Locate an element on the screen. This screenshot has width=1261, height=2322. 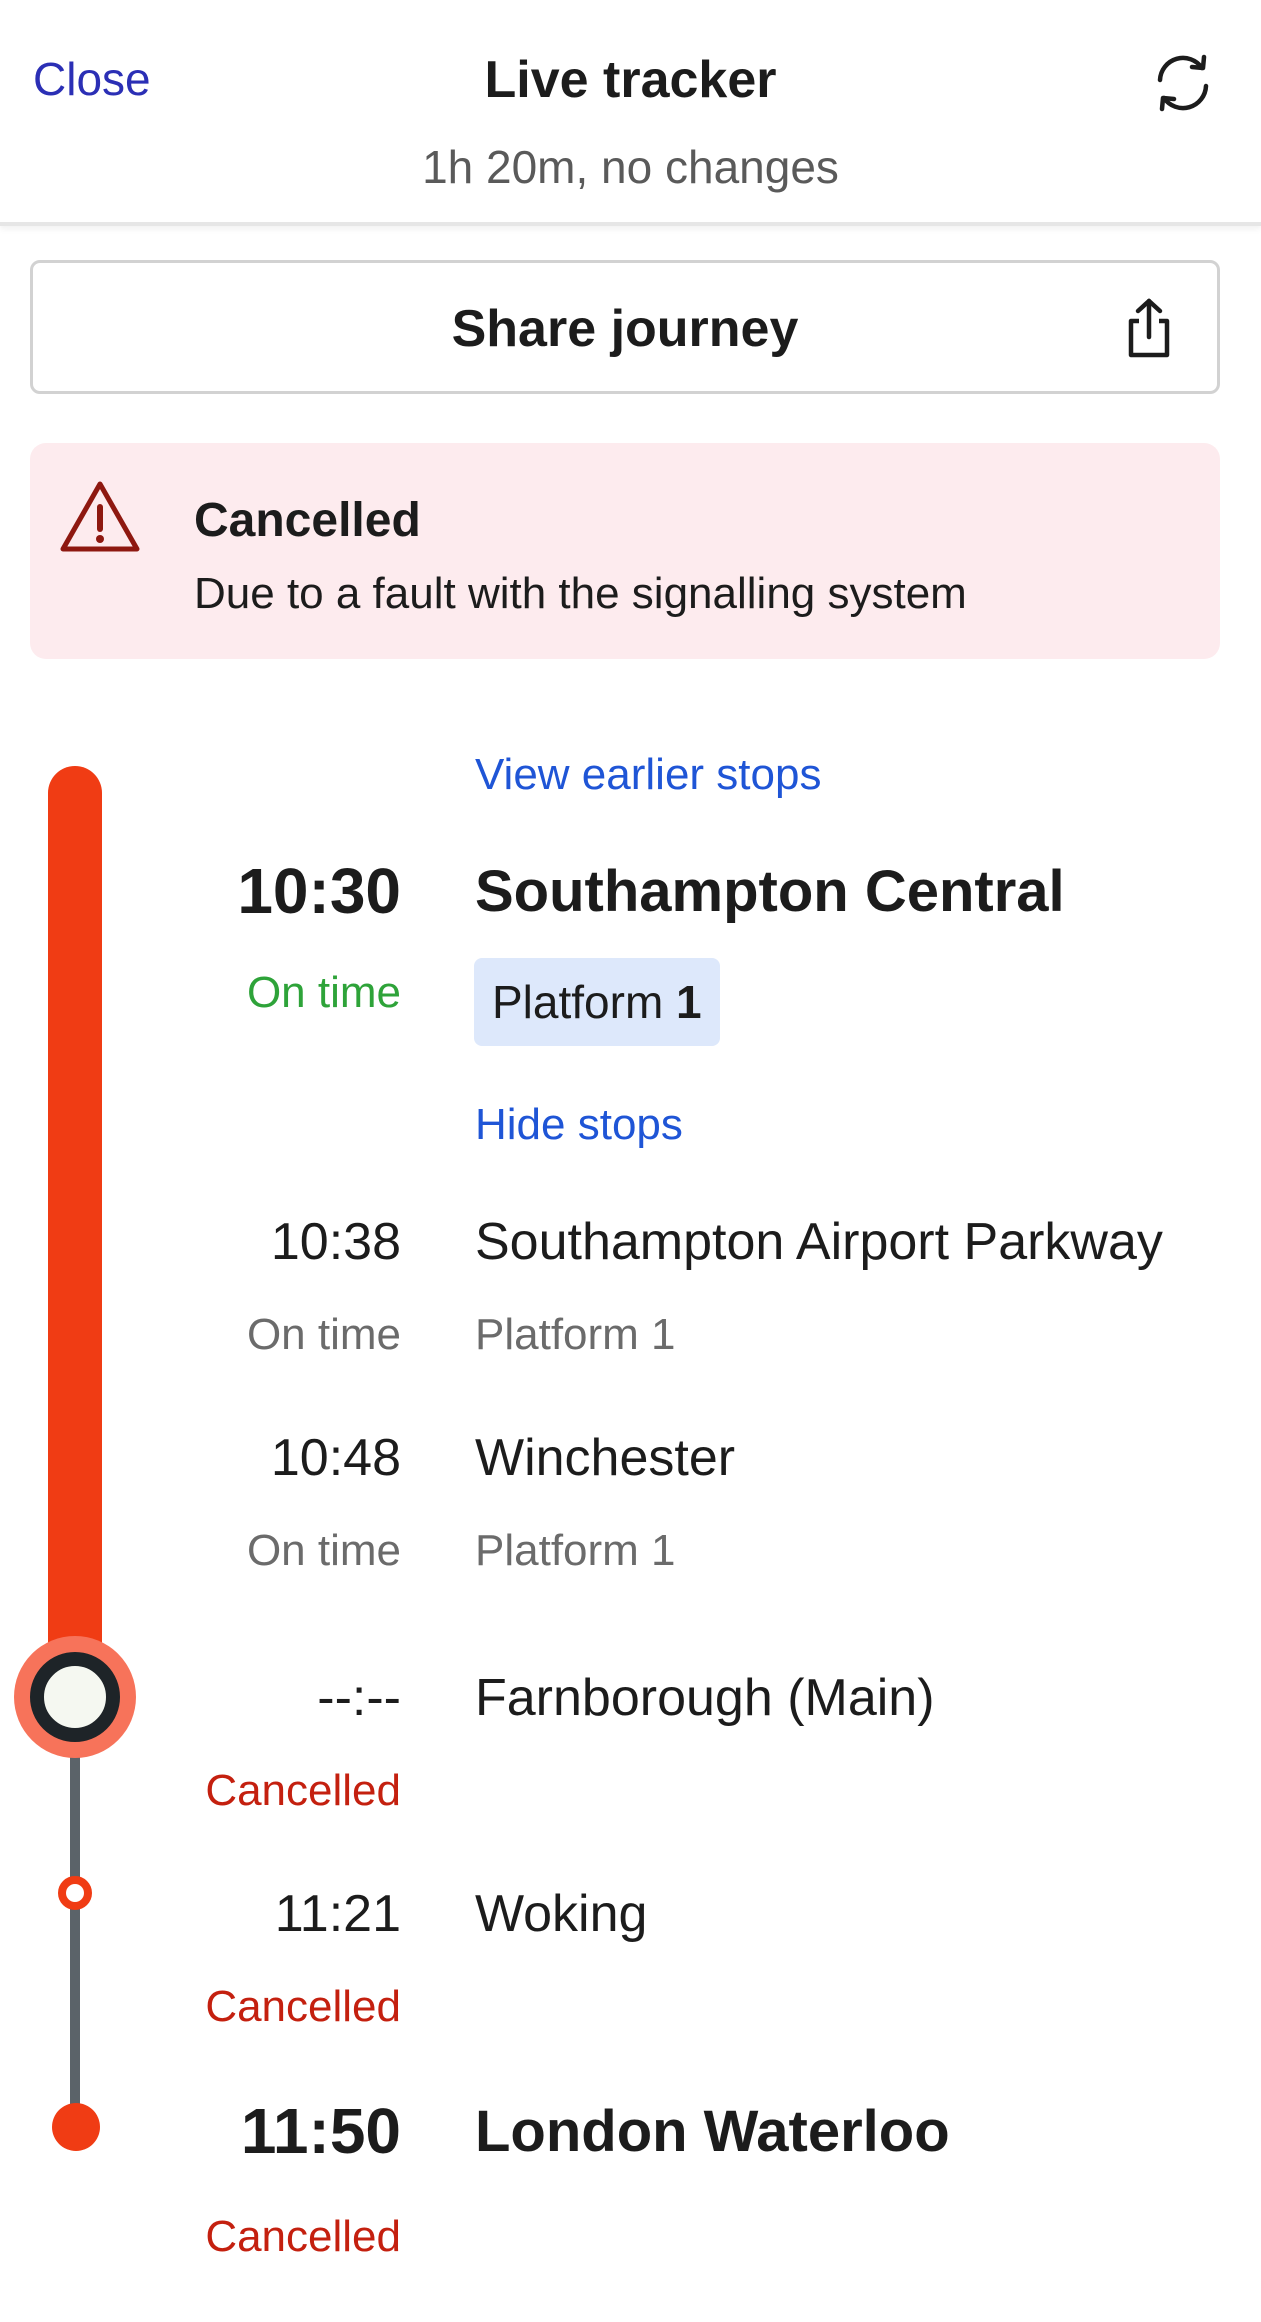
stop-time: 10:48 is located at coordinates (335, 1458).